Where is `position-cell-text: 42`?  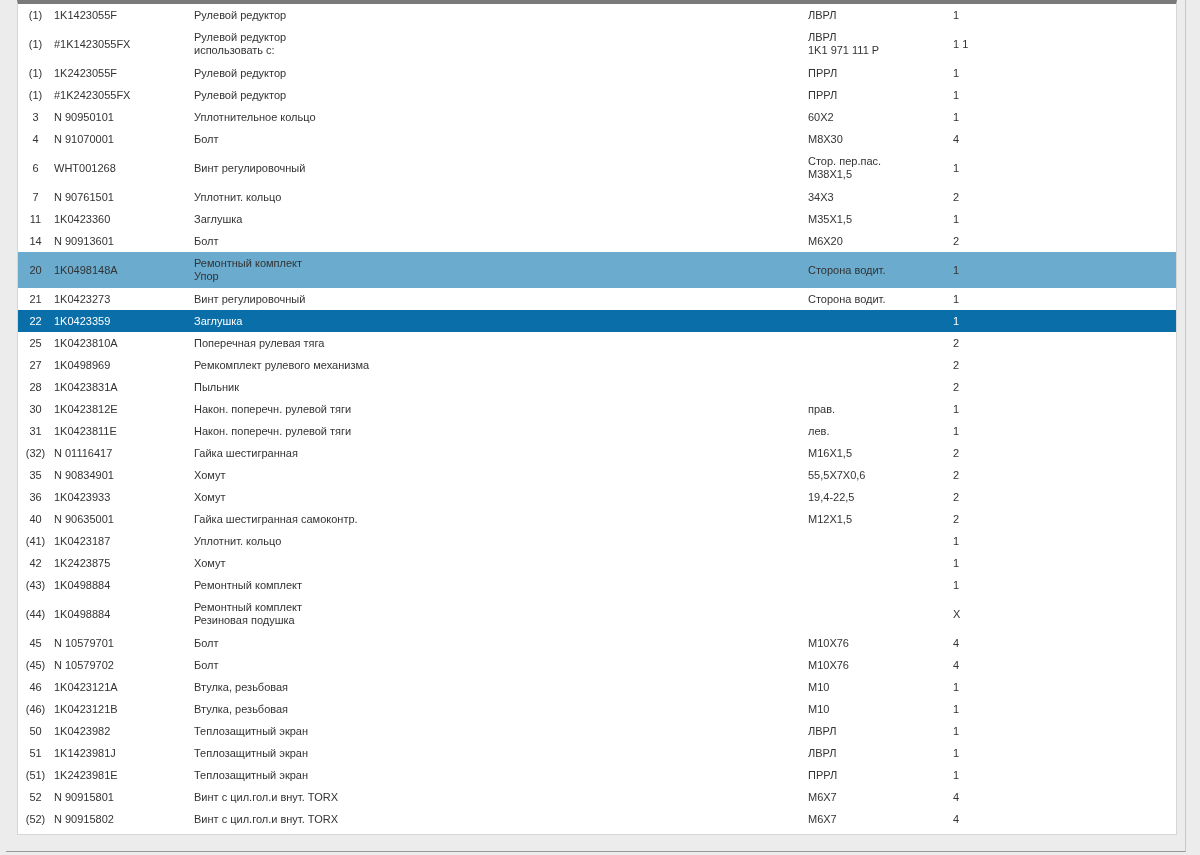 position-cell-text: 42 is located at coordinates (35, 563).